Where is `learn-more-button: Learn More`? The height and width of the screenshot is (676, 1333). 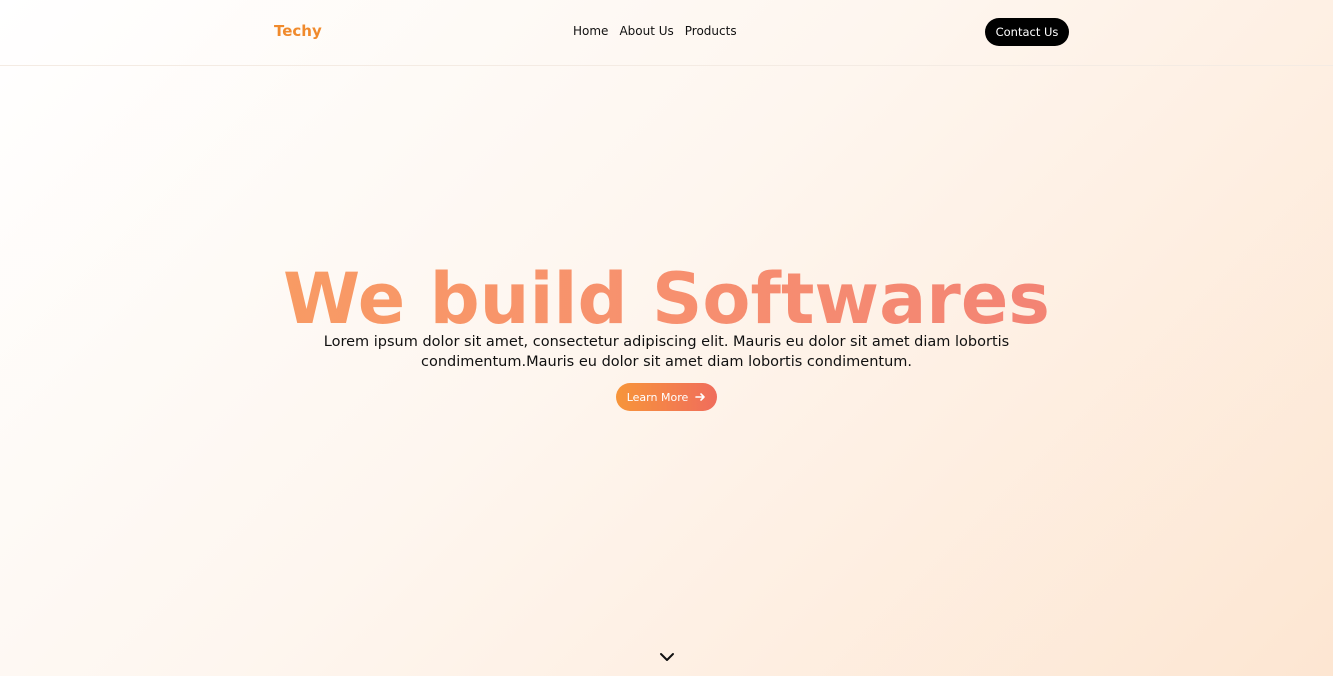 learn-more-button: Learn More is located at coordinates (666, 397).